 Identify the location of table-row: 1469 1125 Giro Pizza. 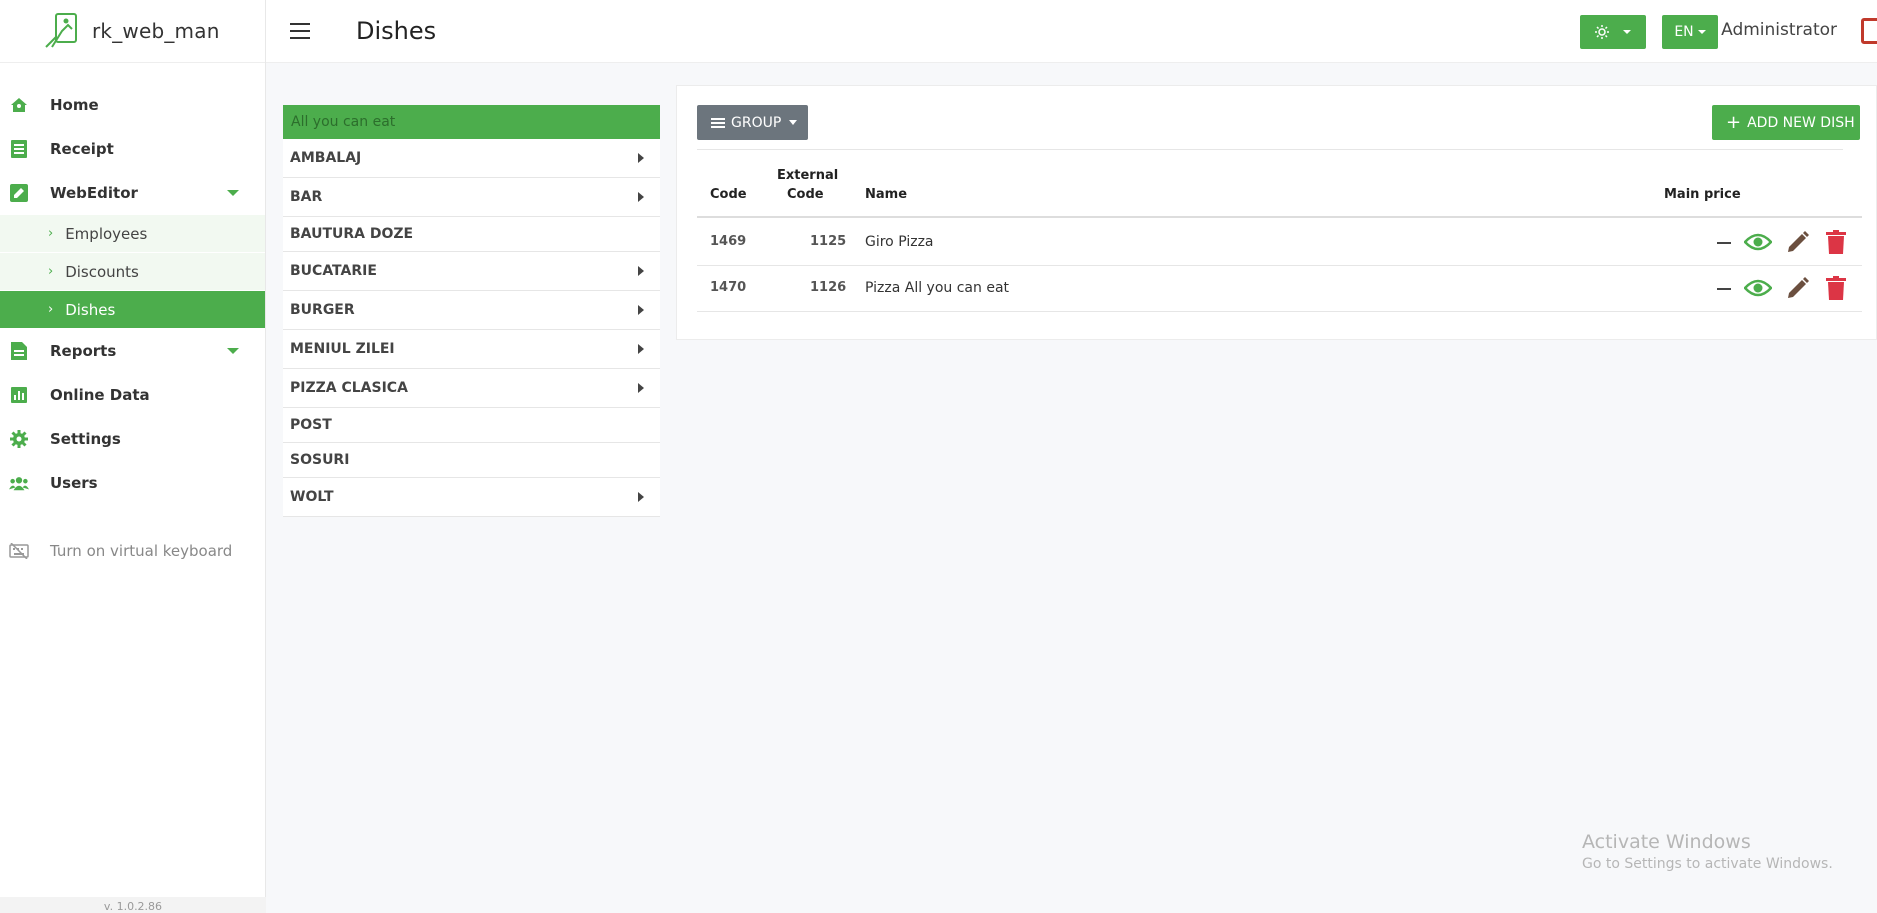
(1279, 243).